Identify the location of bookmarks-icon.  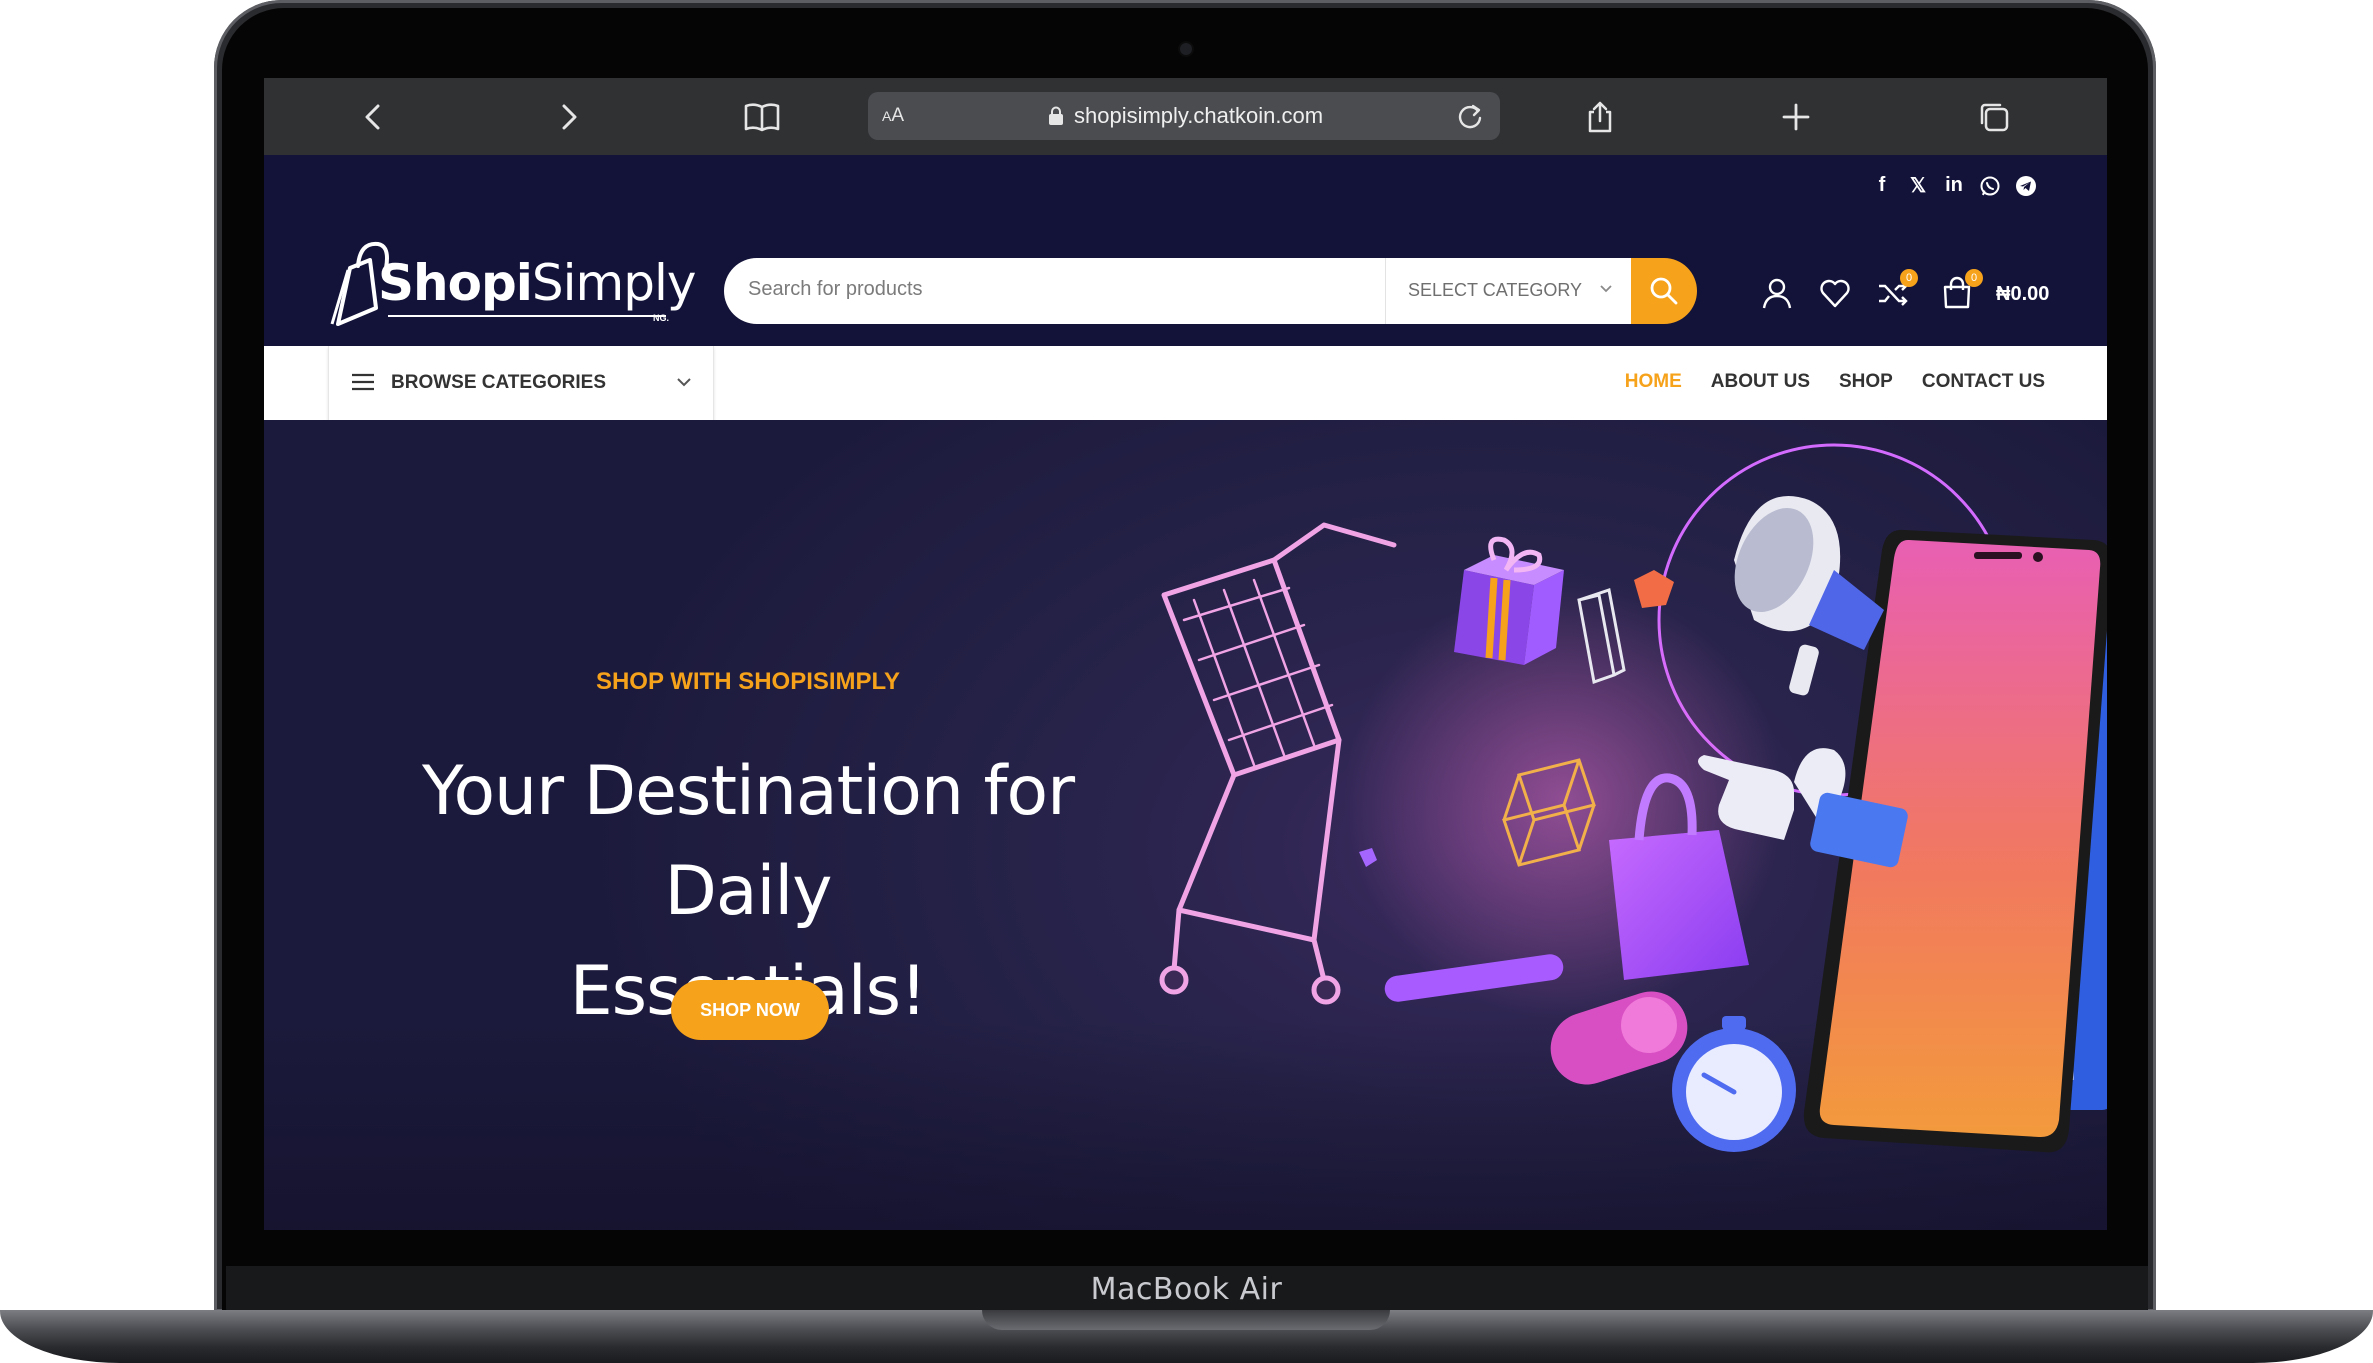
(762, 117).